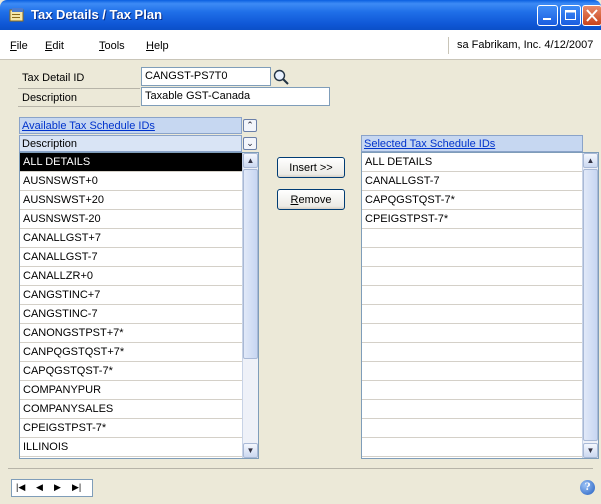  I want to click on available-list-header: Available Tax Schedule IDs, so click(130, 125).